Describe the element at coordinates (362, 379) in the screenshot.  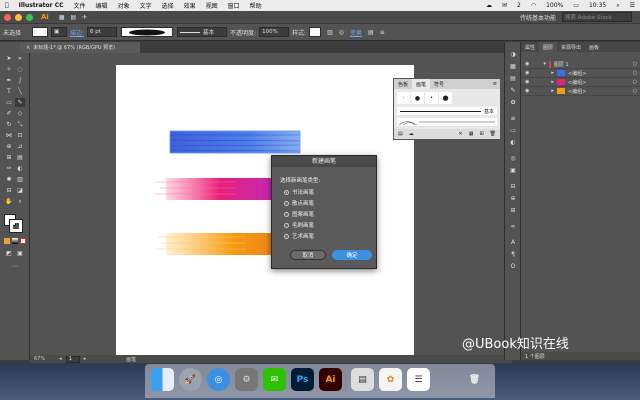
I see `preview-icon: ▤` at that location.